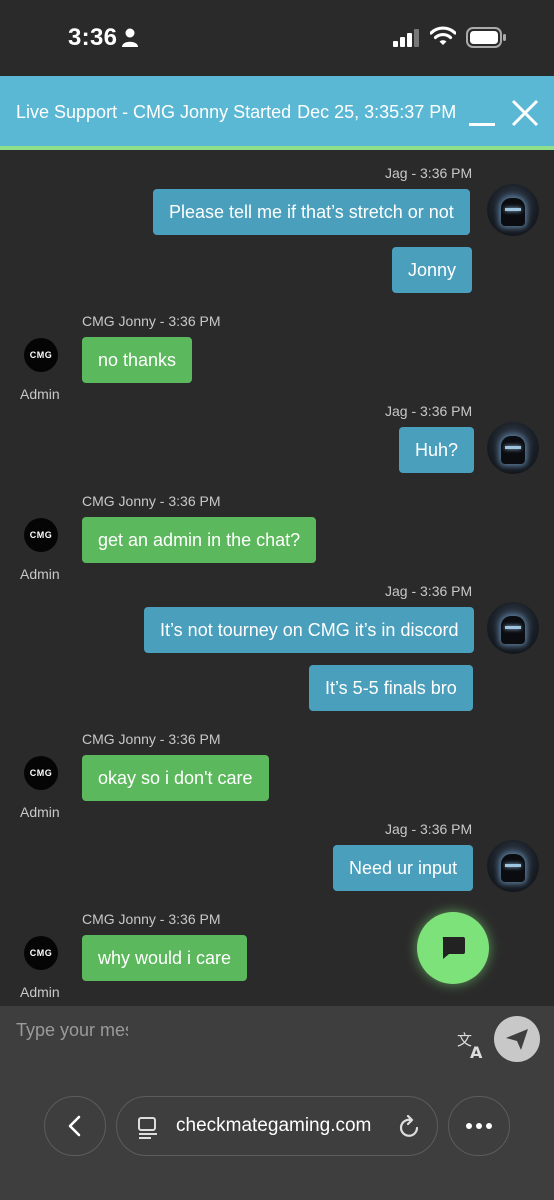 Image resolution: width=554 pixels, height=1200 pixels. I want to click on admin-message-bubble: why would i care, so click(165, 958).